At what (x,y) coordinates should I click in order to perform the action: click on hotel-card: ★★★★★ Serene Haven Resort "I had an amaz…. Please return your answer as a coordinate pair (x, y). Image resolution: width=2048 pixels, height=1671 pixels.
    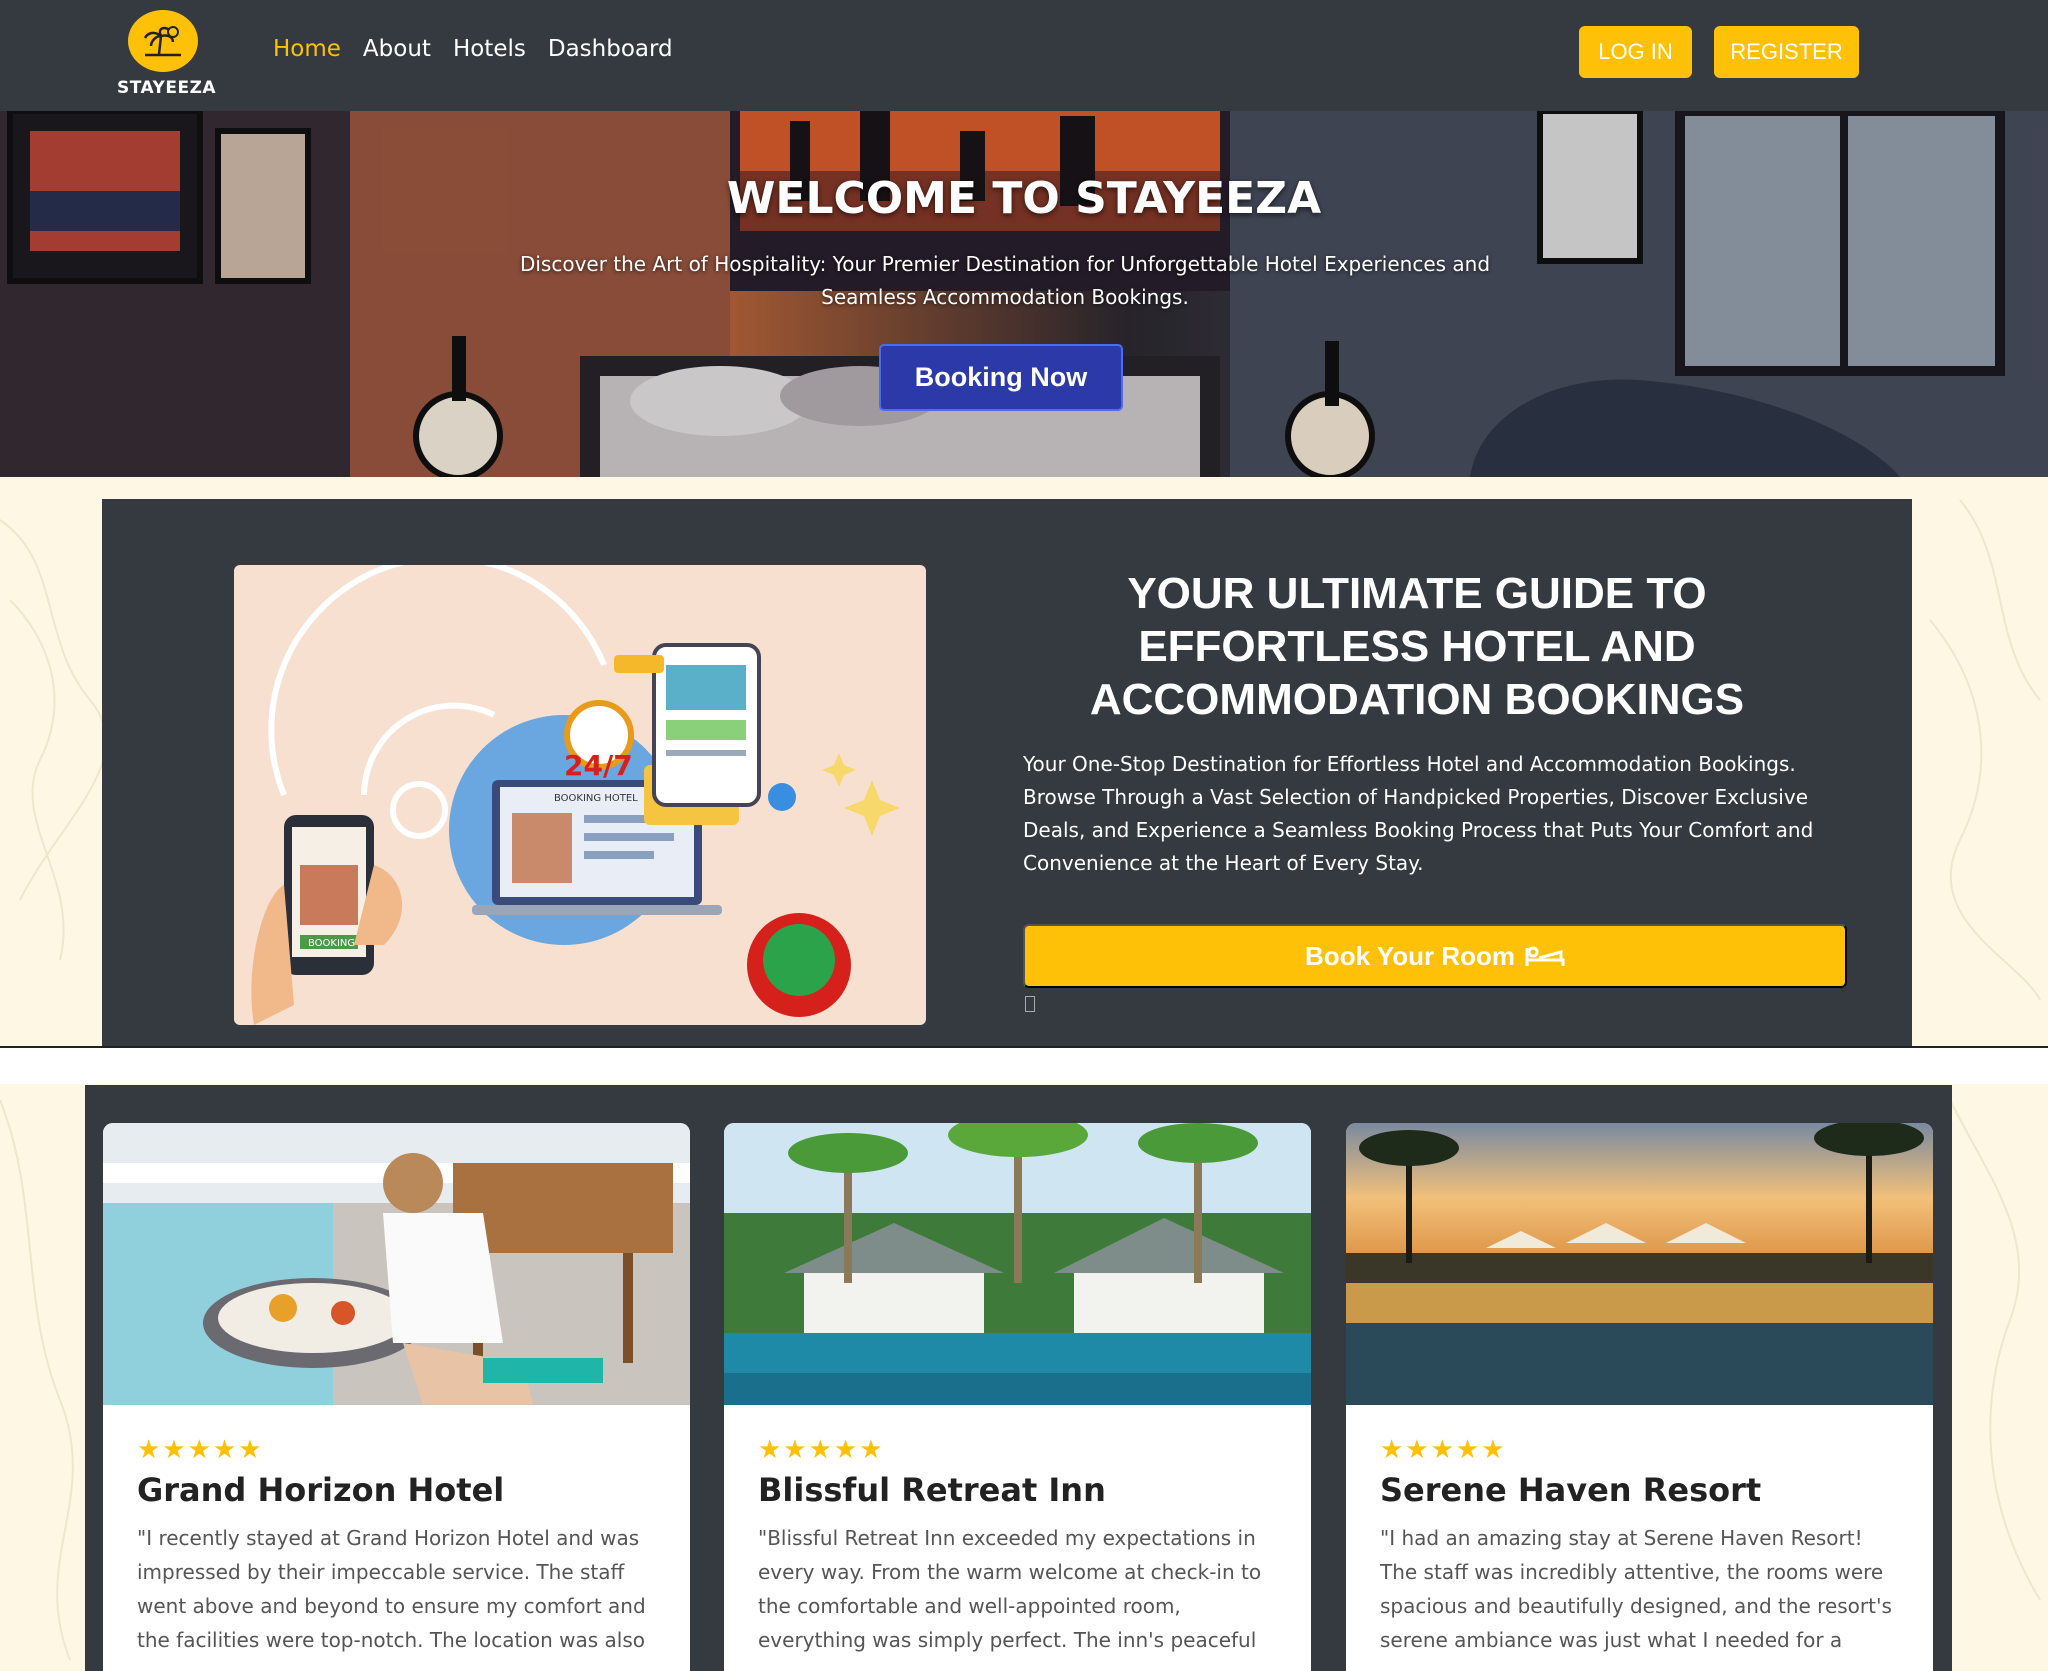
    Looking at the image, I should click on (1639, 1397).